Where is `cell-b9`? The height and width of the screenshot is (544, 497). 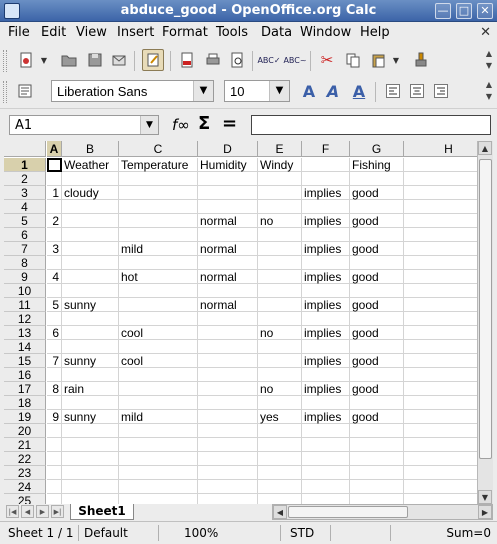
cell-b9 is located at coordinates (90, 277).